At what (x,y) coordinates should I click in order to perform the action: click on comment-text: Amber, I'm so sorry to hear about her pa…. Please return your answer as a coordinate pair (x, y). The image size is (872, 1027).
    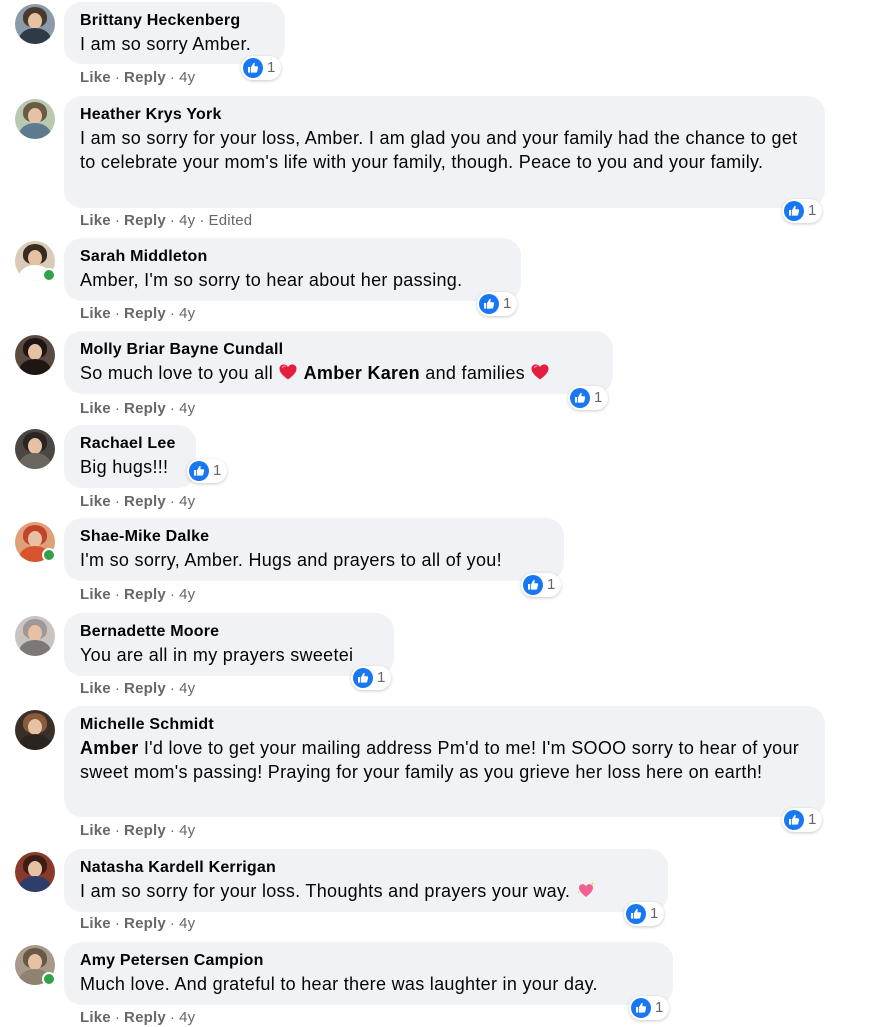
    Looking at the image, I should click on (271, 280).